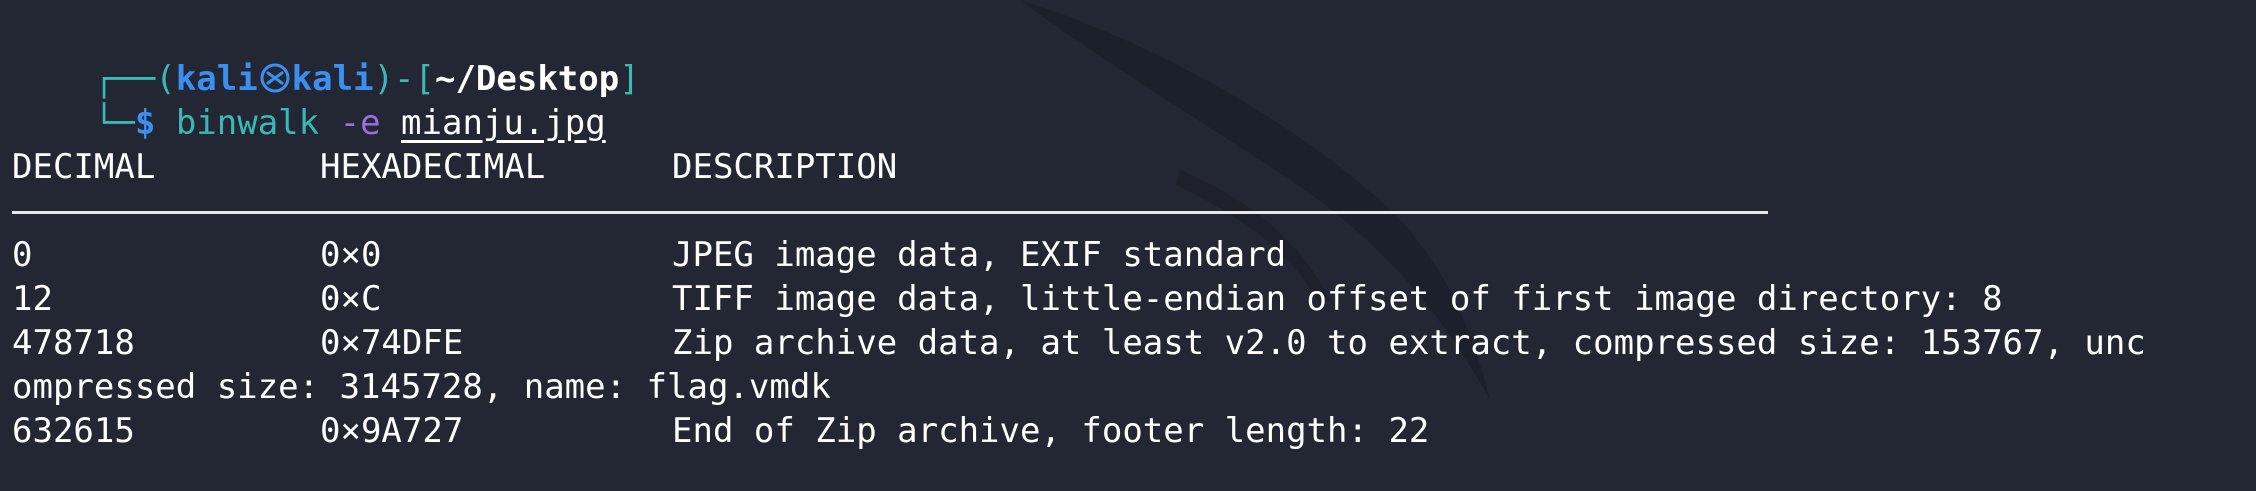  Describe the element at coordinates (421, 387) in the screenshot. I see `row-description-continued: ompressed size: 3145728, name: flag.vmdk` at that location.